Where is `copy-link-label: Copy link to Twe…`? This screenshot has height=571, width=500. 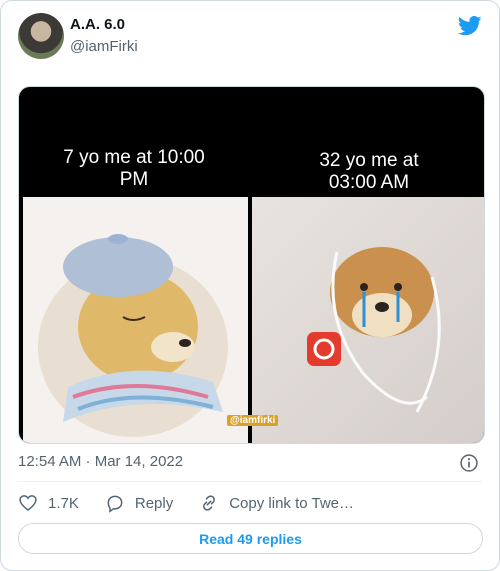 copy-link-label: Copy link to Twe… is located at coordinates (291, 503).